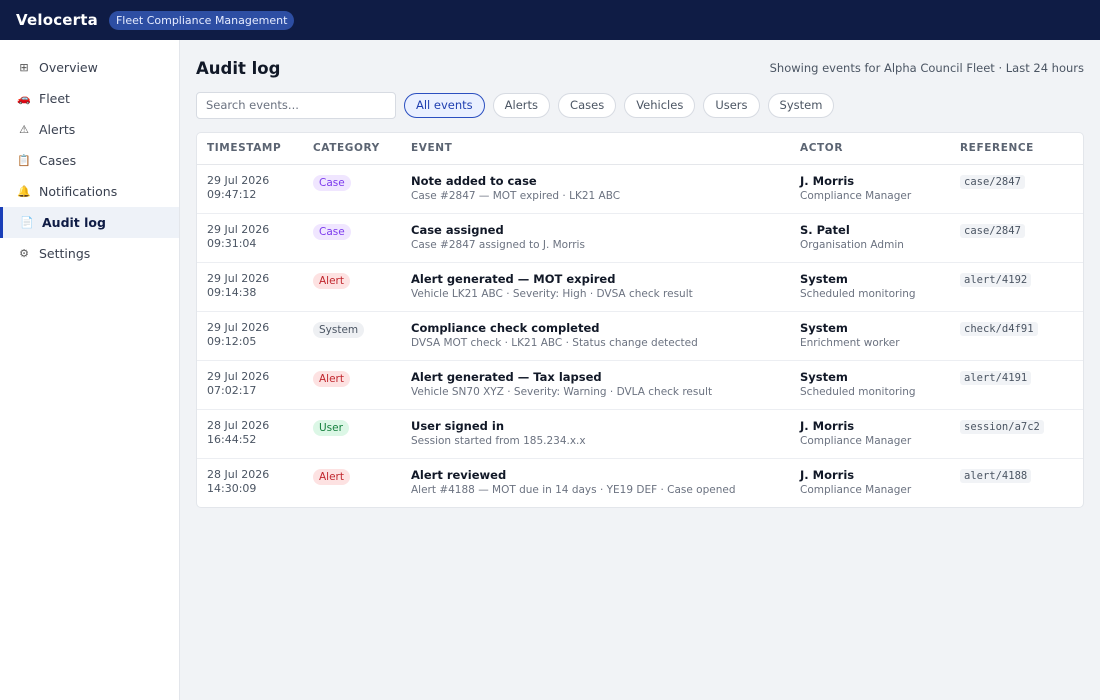 The width and height of the screenshot is (1100, 700). I want to click on app-brand: Velocerta, so click(57, 20).